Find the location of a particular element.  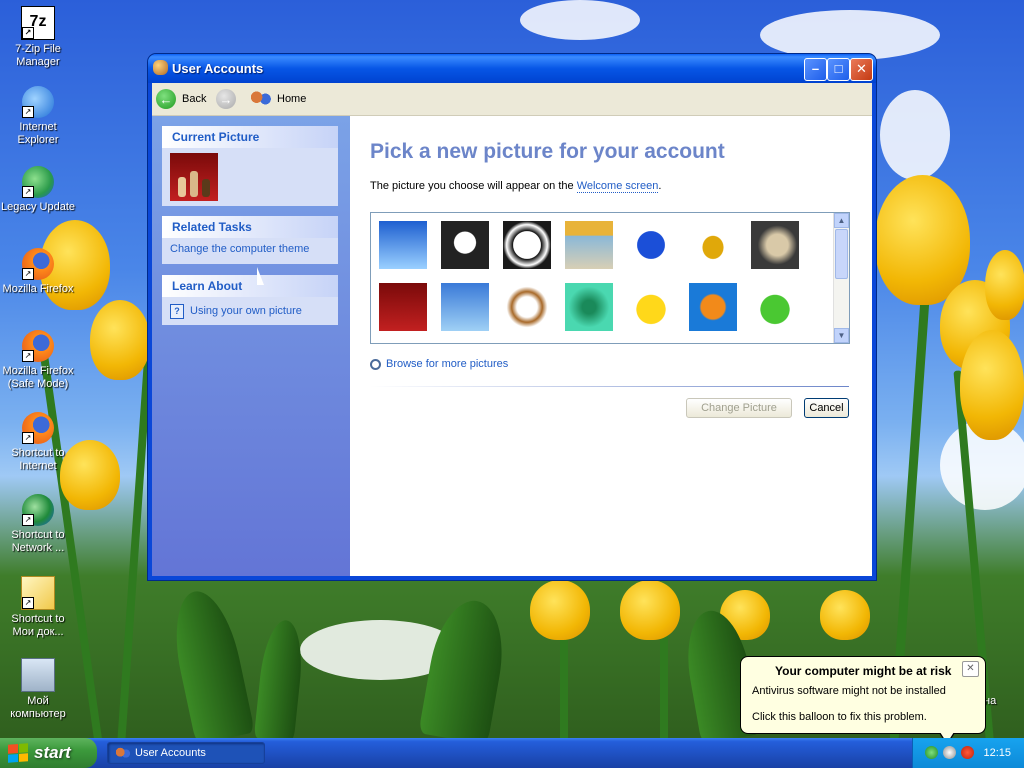

my-computer-icon is located at coordinates (38, 675).